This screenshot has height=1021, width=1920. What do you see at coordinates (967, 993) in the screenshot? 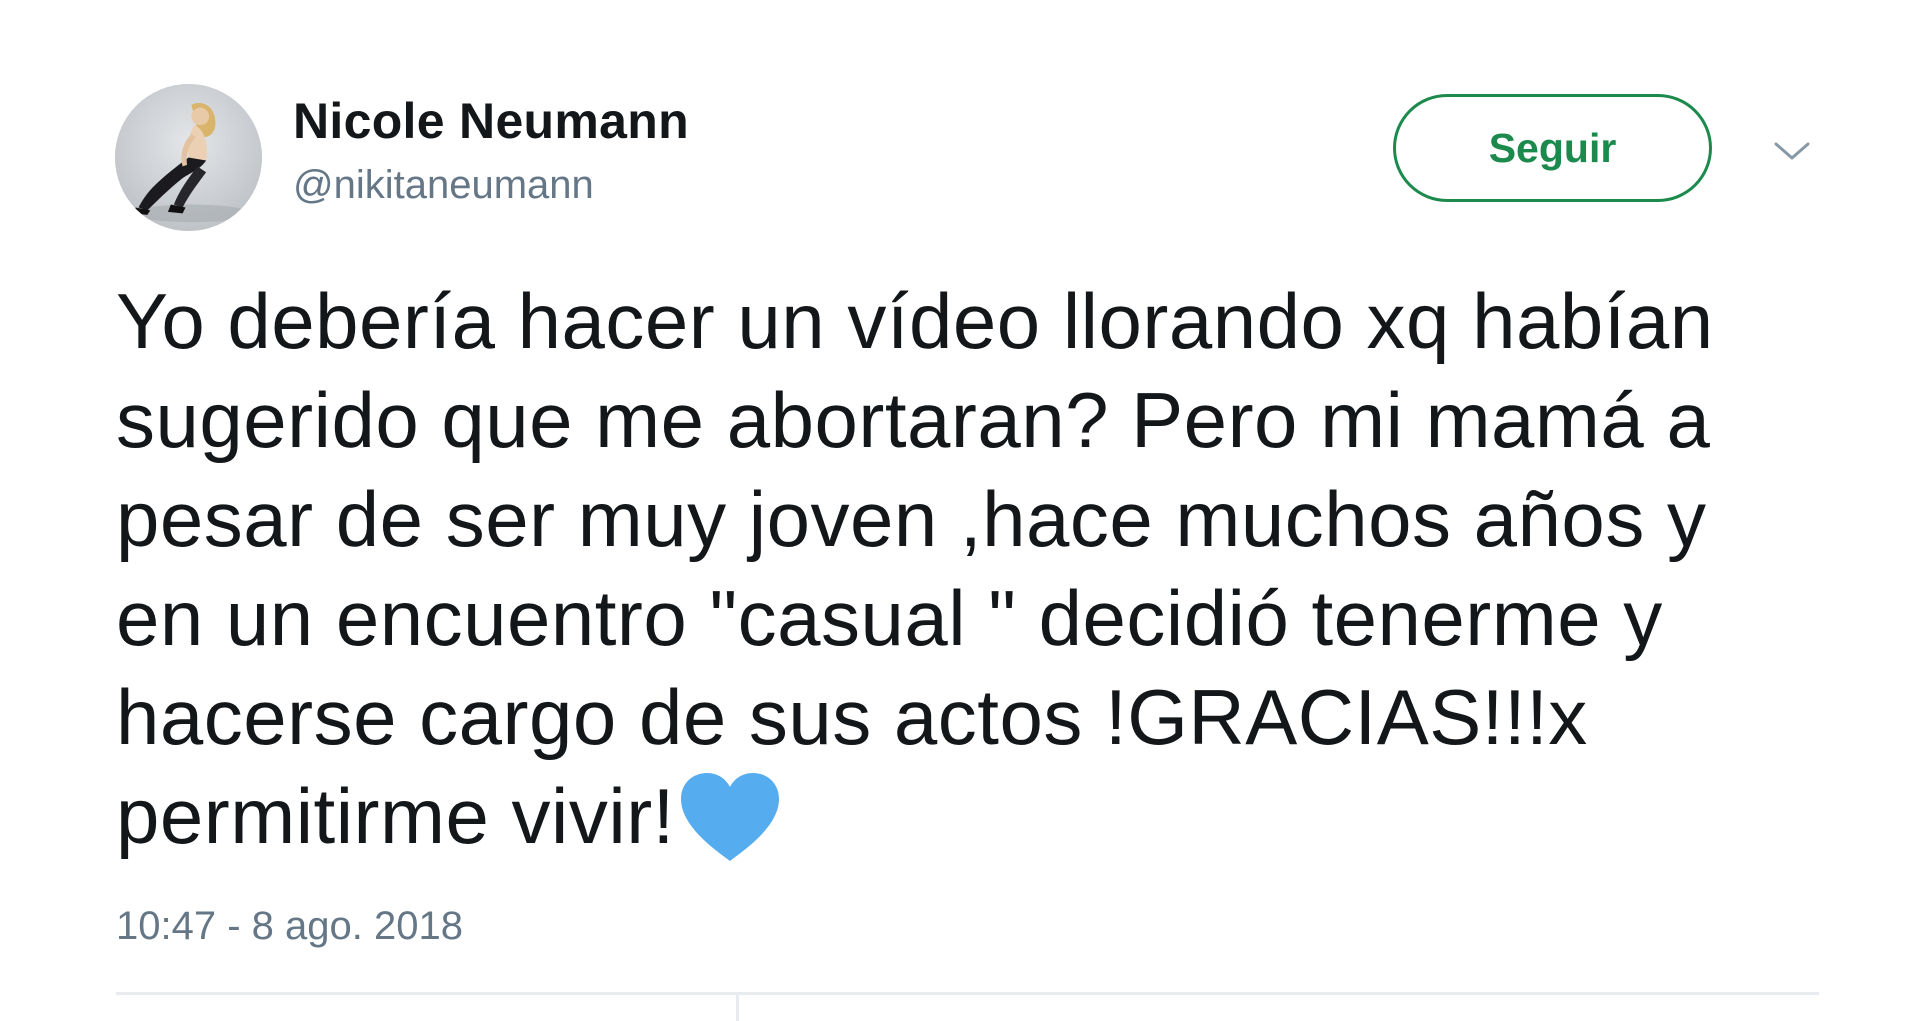
I see `divider` at bounding box center [967, 993].